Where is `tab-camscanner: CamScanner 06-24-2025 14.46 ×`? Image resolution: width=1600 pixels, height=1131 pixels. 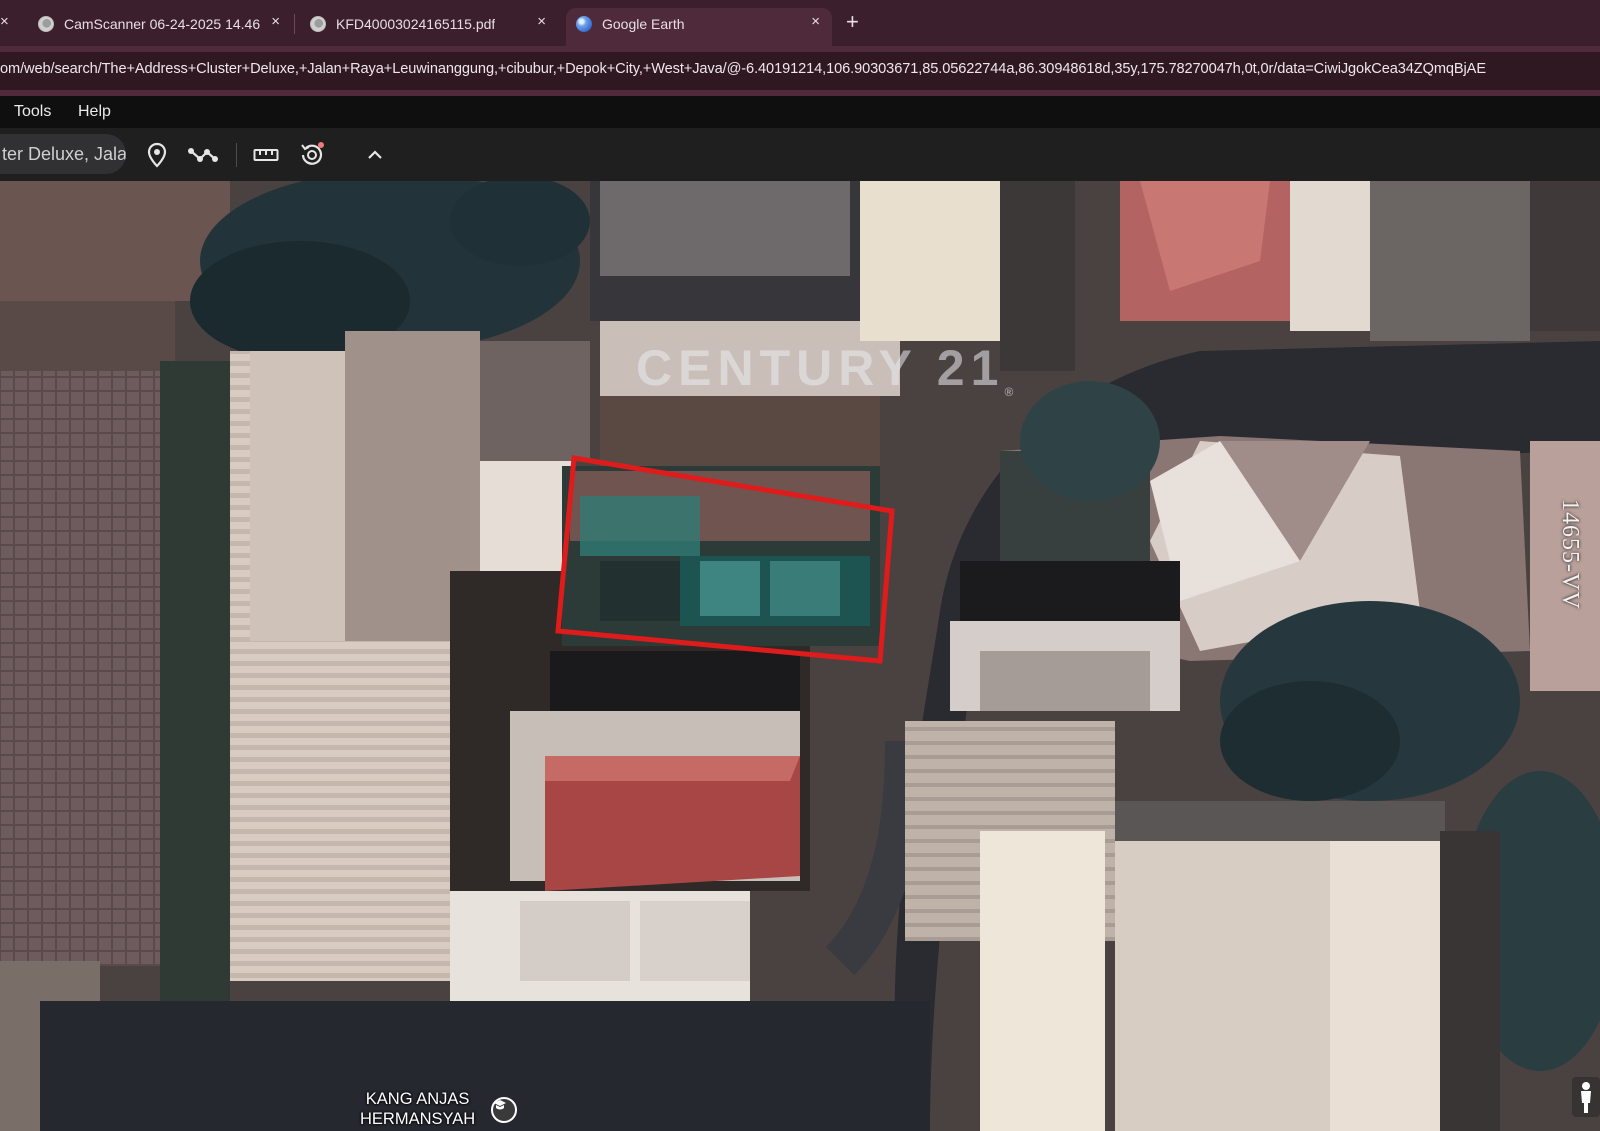
tab-camscanner: CamScanner 06-24-2025 14.46 × is located at coordinates (160, 27).